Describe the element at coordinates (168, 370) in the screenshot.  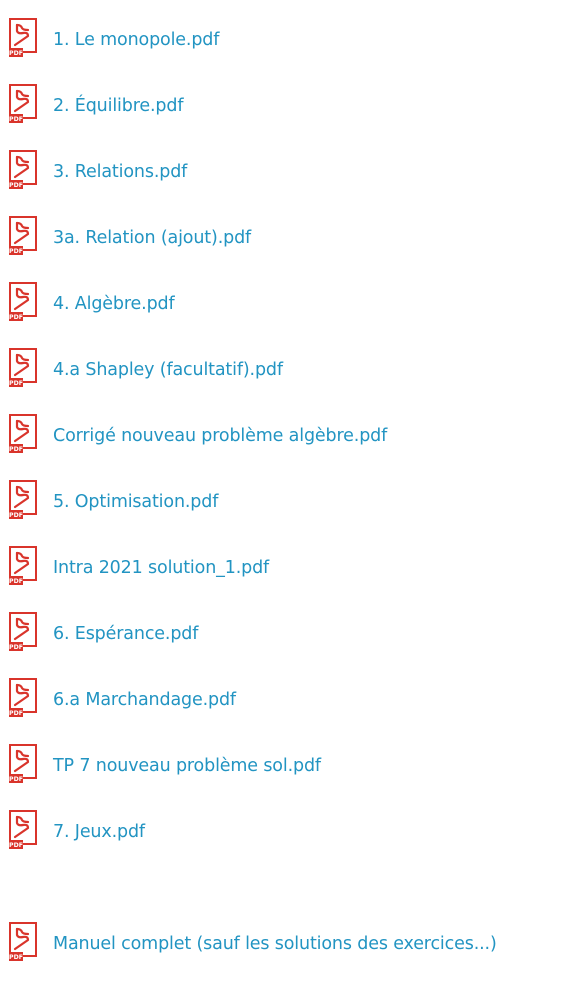
I see `file-link-label: 4.a Shapley (facultatif).pdf` at that location.